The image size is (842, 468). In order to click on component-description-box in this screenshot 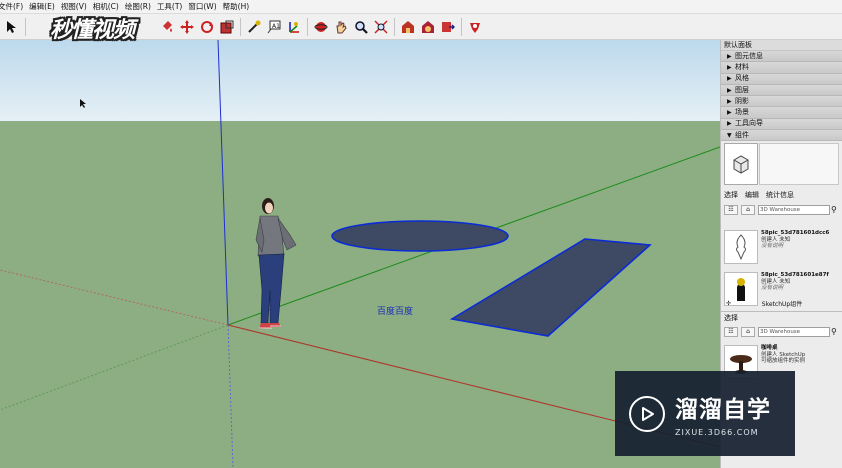, I will do `click(799, 164)`.